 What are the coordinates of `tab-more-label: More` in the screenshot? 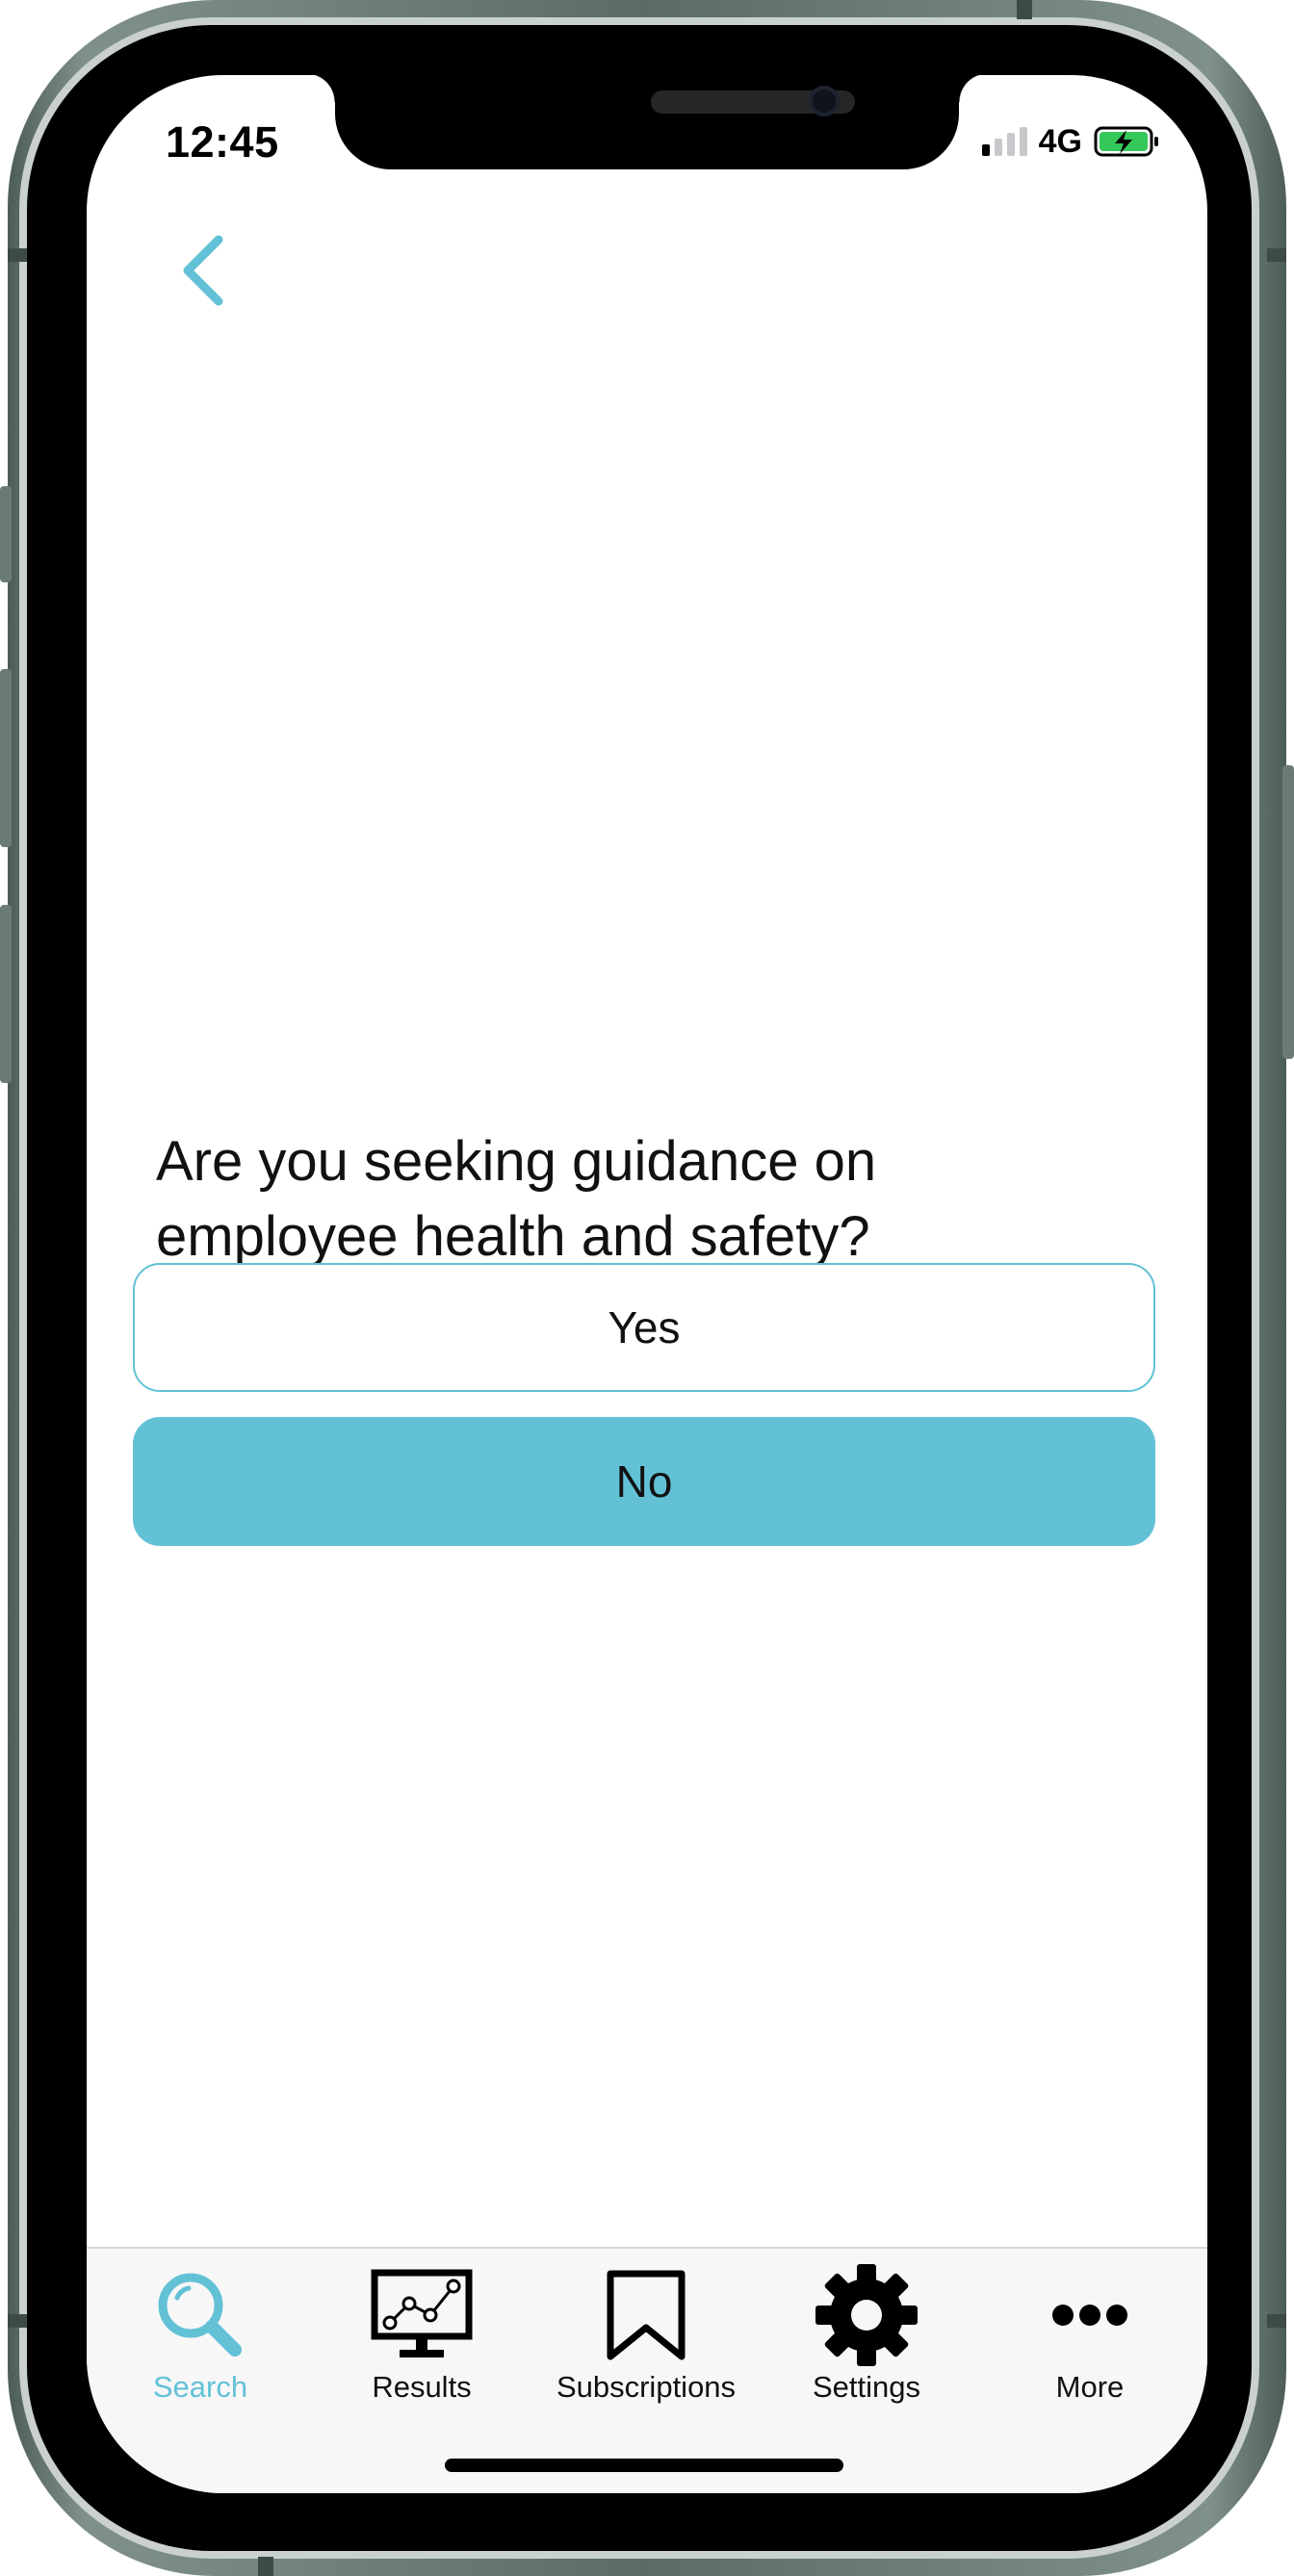 It's located at (1090, 2387).